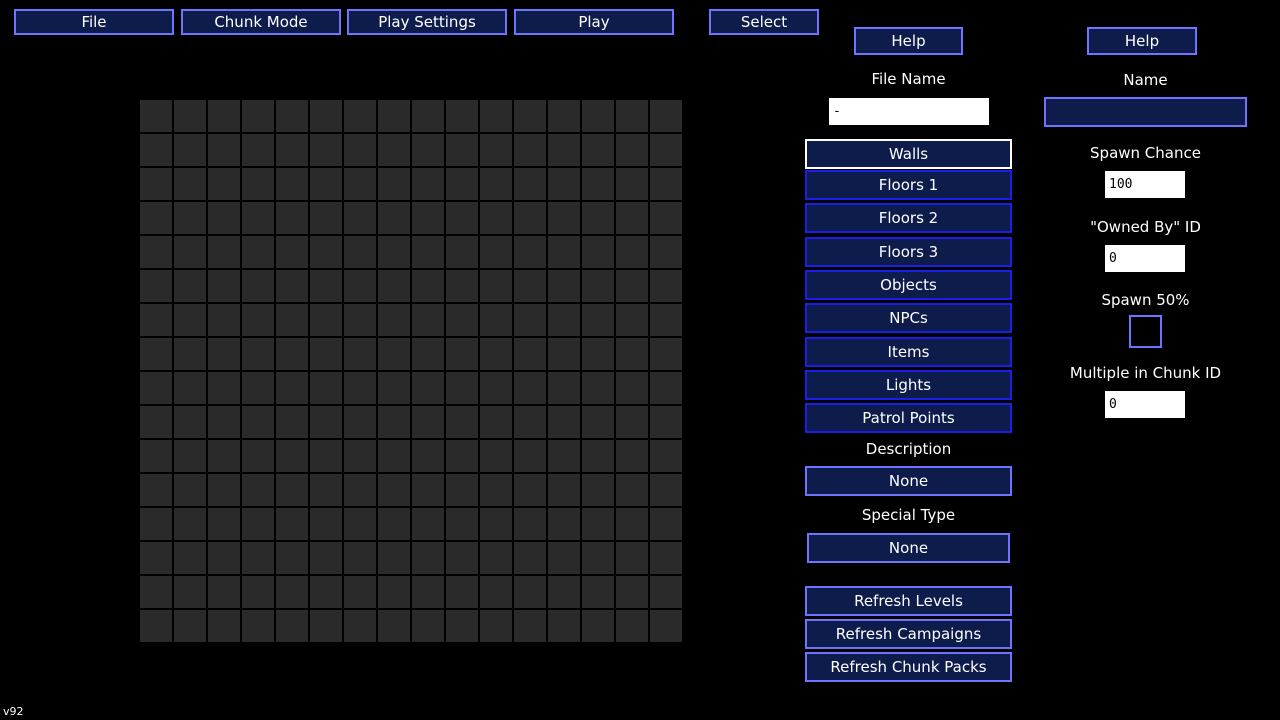 The width and height of the screenshot is (1280, 720). I want to click on owned-by-id-input: 0, so click(1145, 258).